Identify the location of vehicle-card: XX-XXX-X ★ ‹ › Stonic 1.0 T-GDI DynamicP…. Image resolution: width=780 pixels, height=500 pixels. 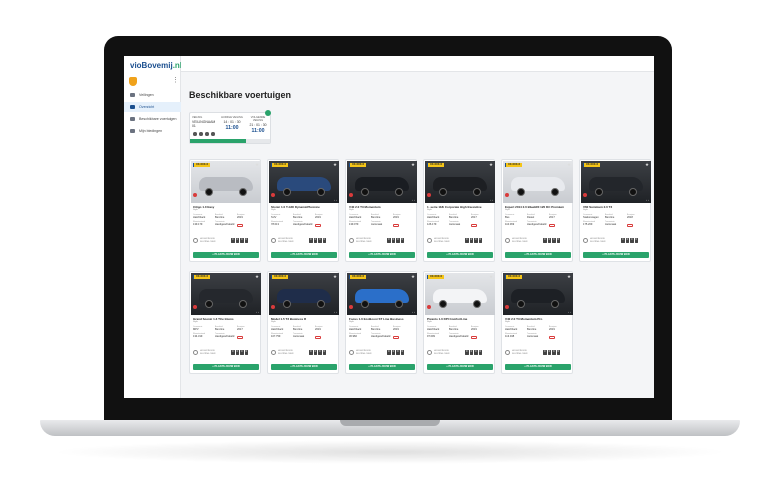
(303, 210).